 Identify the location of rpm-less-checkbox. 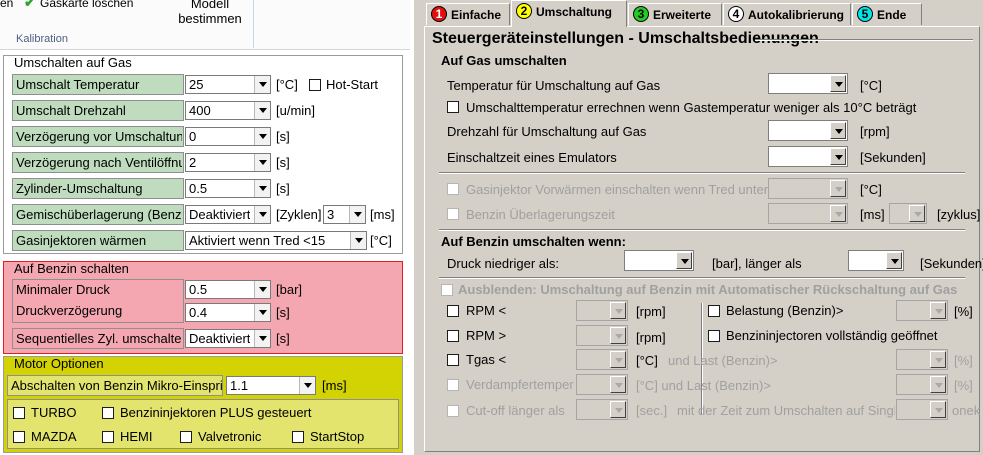
(453, 311).